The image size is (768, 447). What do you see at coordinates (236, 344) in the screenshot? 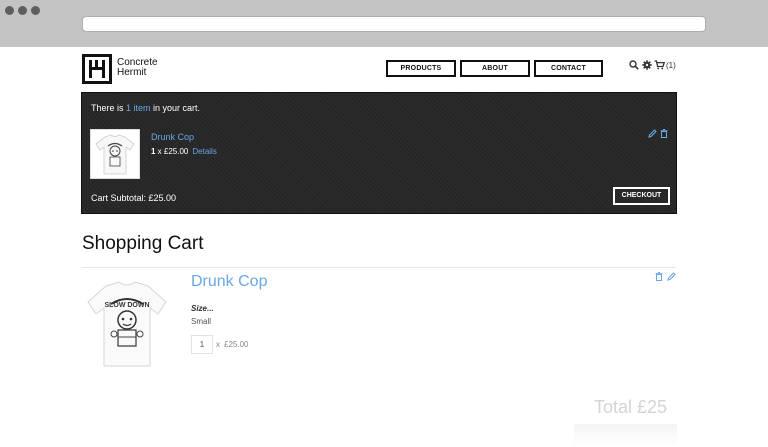
I see `unit-price-value: £25.00` at bounding box center [236, 344].